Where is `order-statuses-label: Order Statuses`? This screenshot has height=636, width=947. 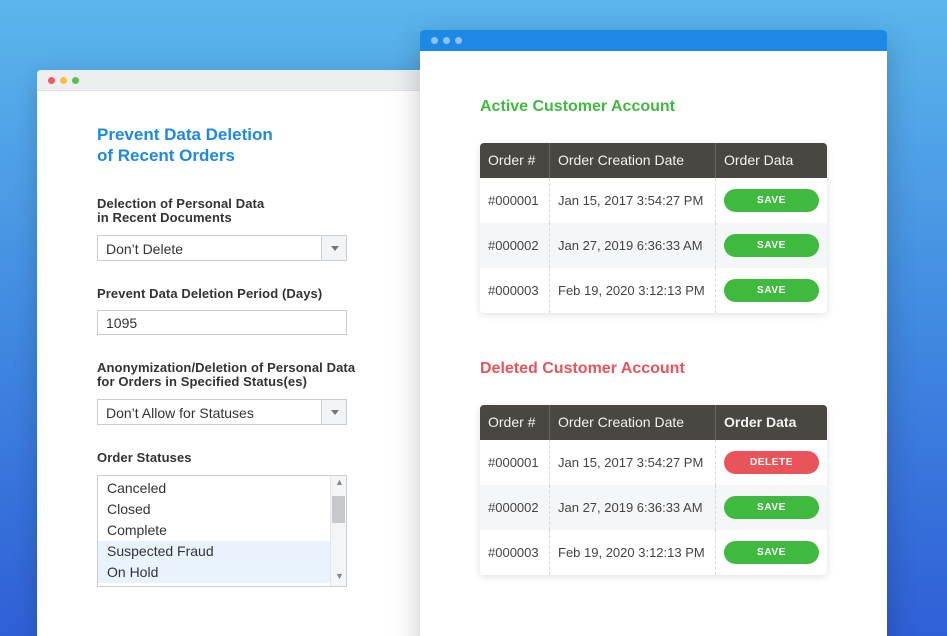 order-statuses-label: Order Statuses is located at coordinates (144, 457).